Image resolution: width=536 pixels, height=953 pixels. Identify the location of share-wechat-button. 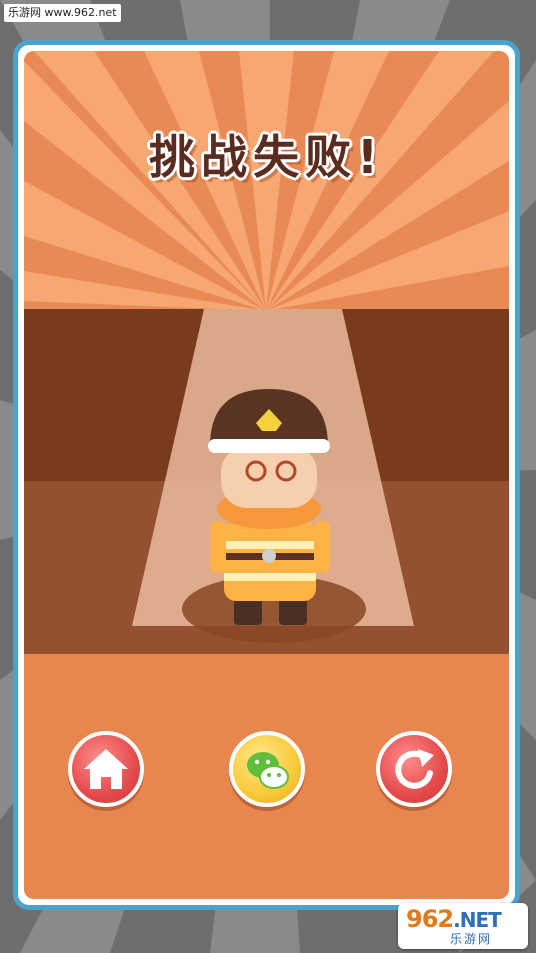
(267, 769).